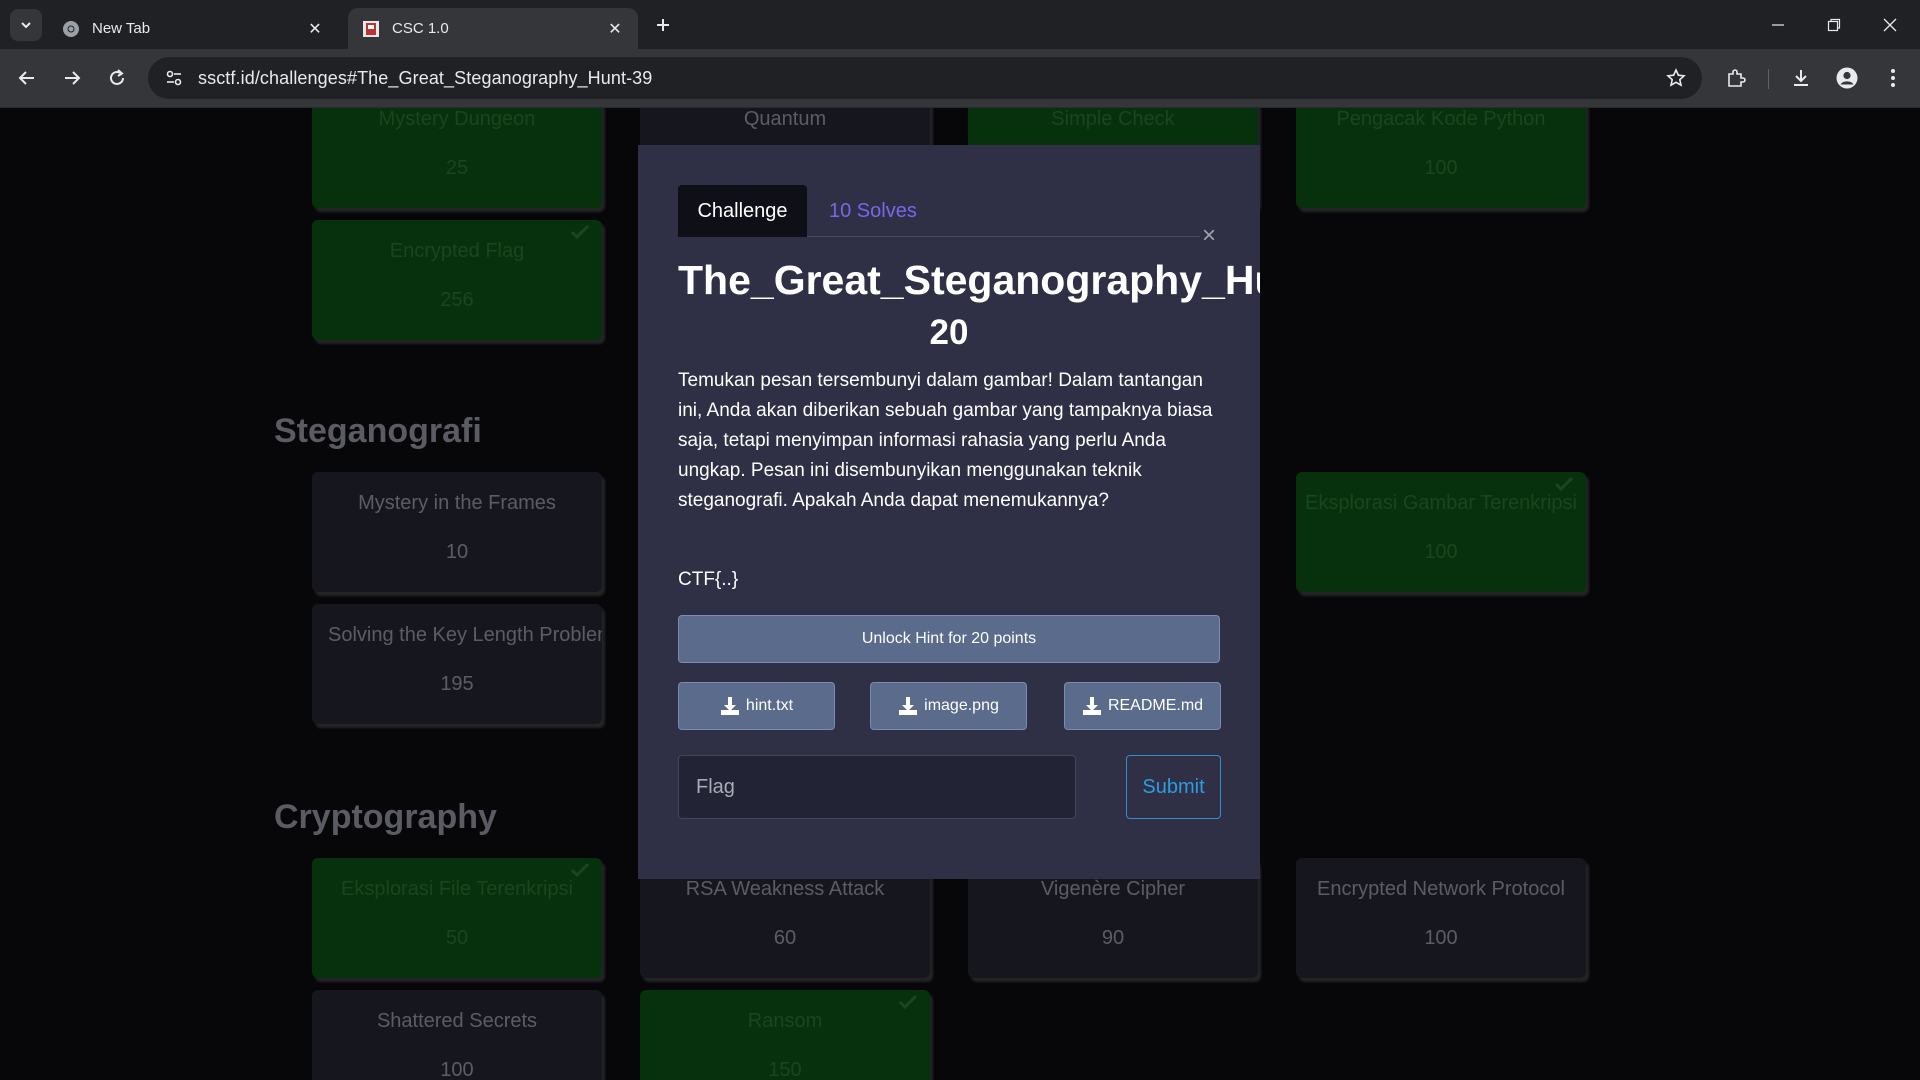 The width and height of the screenshot is (1920, 1080). Describe the element at coordinates (742, 211) in the screenshot. I see `tab-challenge: Challenge` at that location.